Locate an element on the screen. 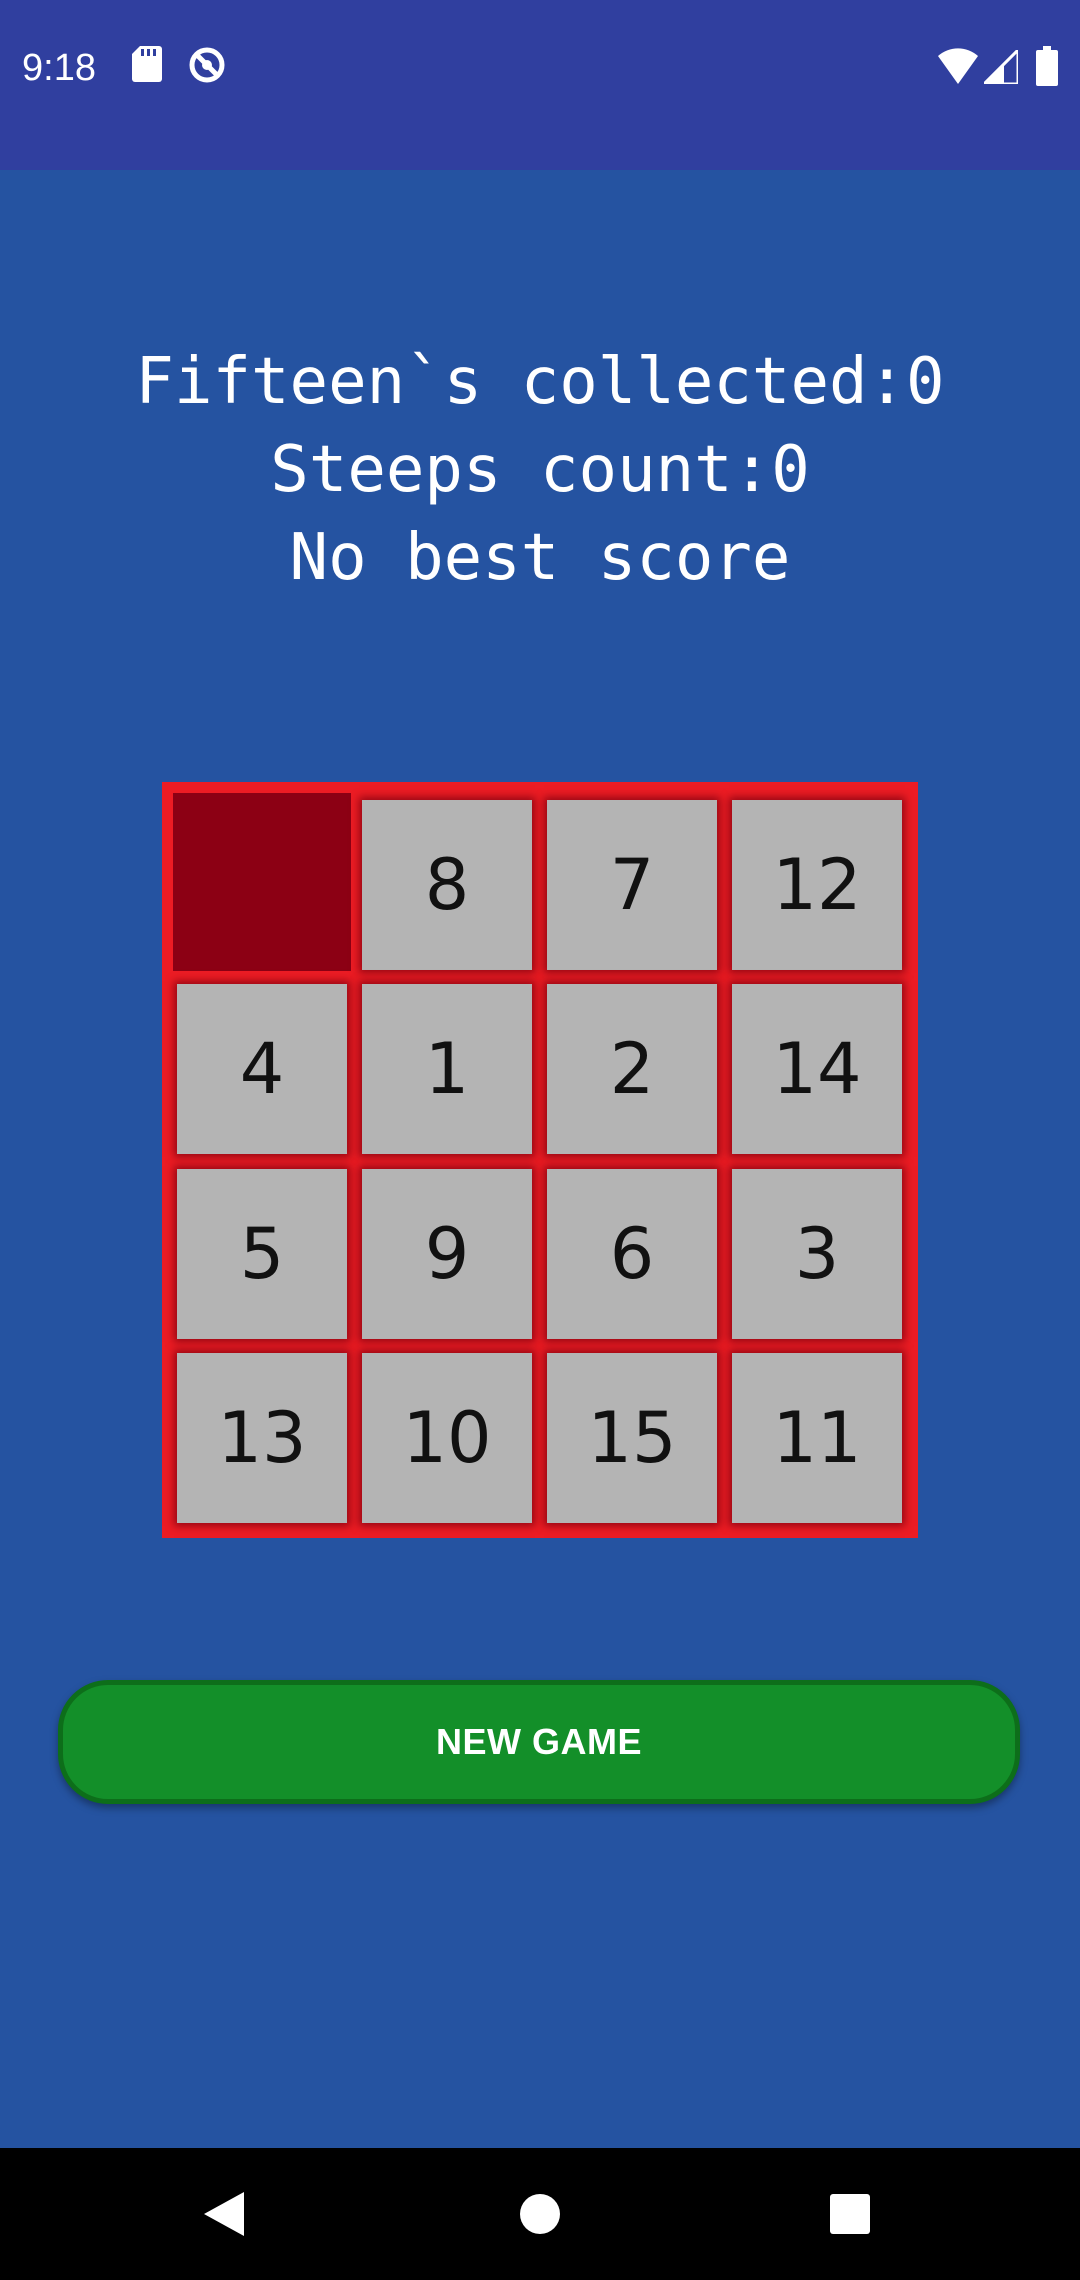  new-game-button-label: NEW GAME is located at coordinates (539, 1741).